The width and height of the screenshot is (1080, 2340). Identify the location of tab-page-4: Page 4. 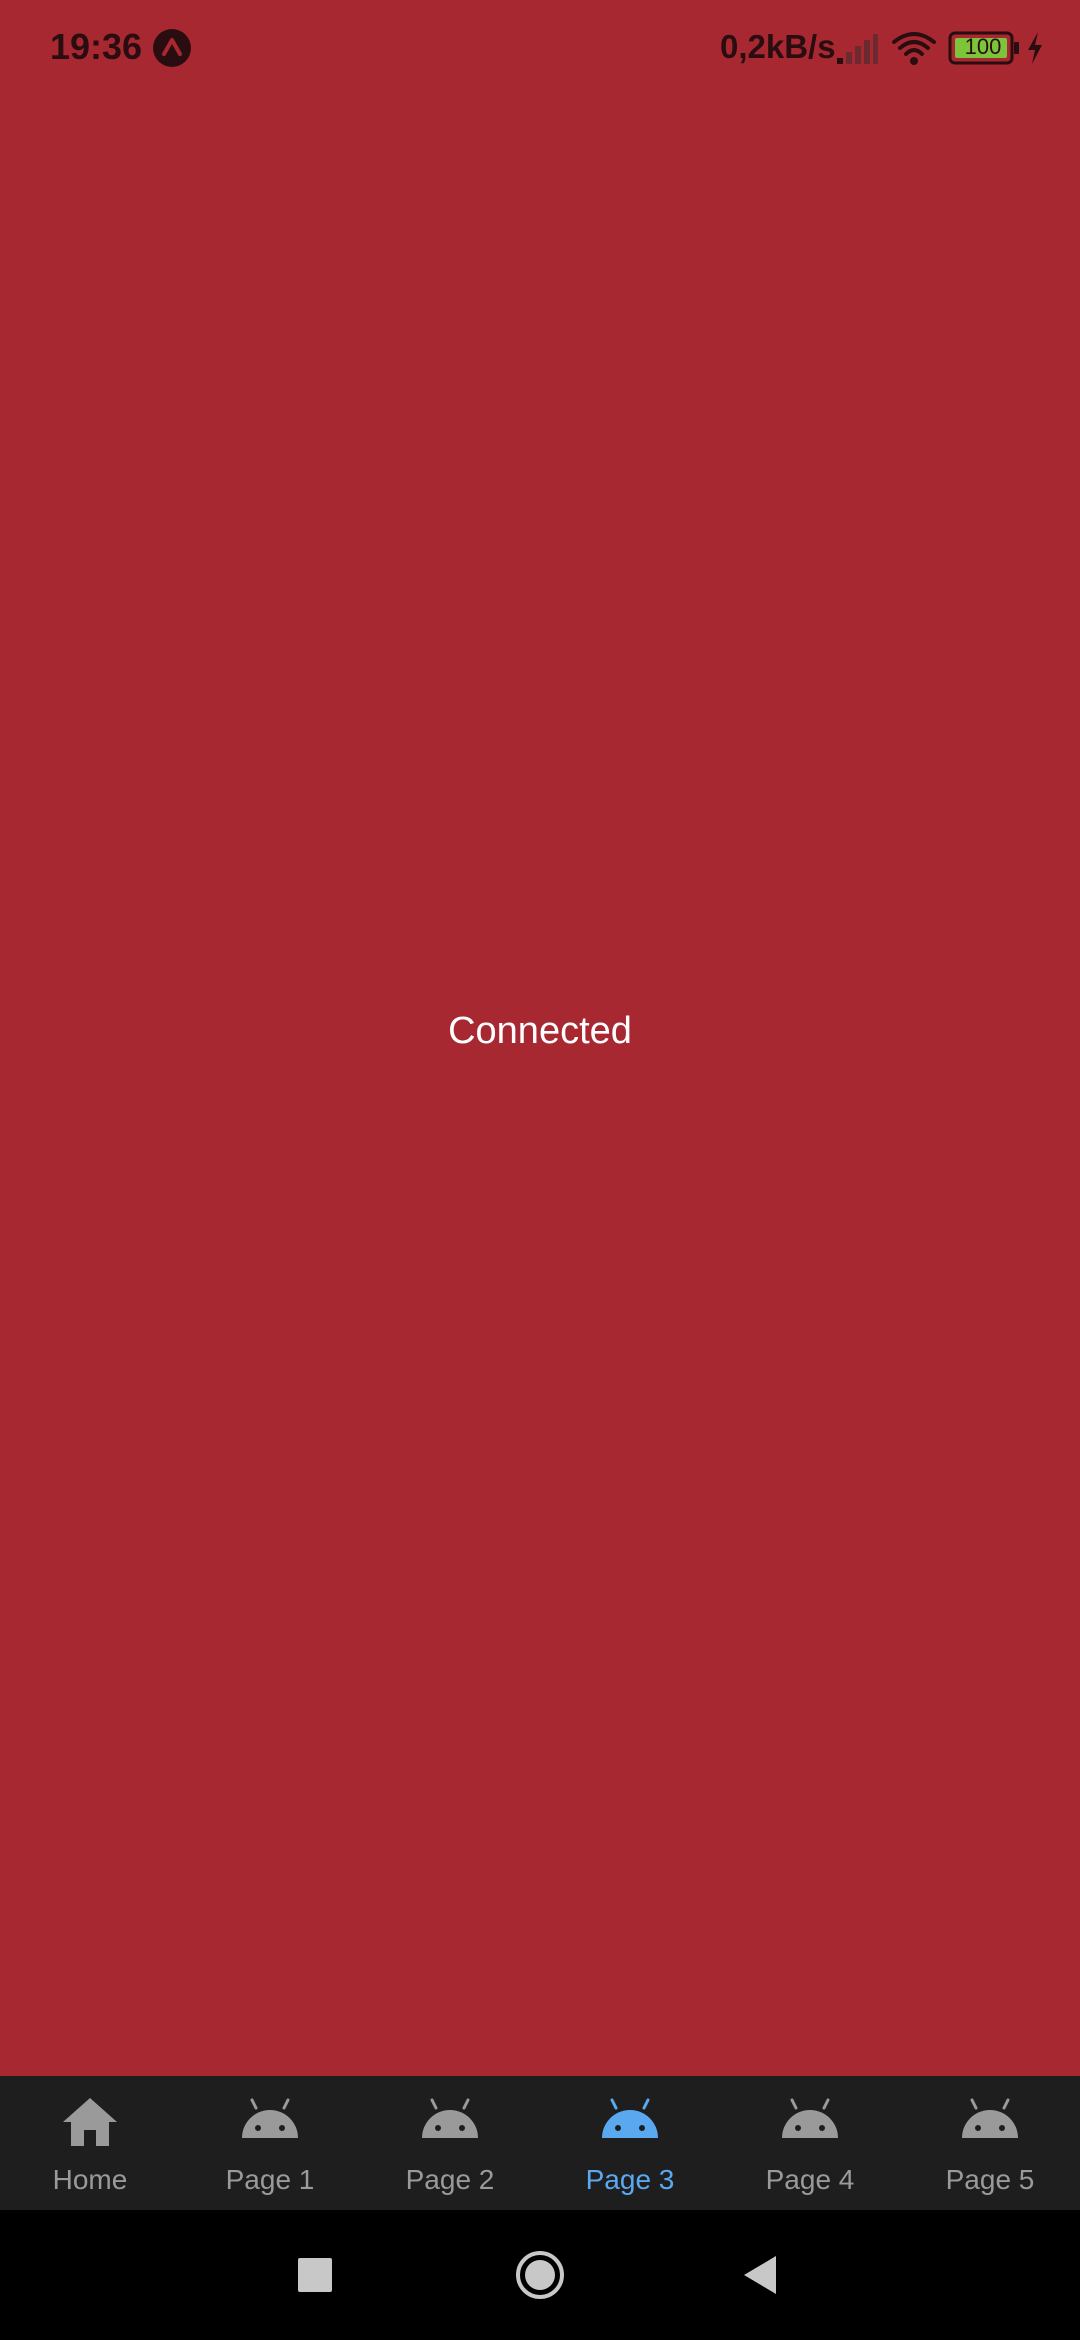
(810, 2143).